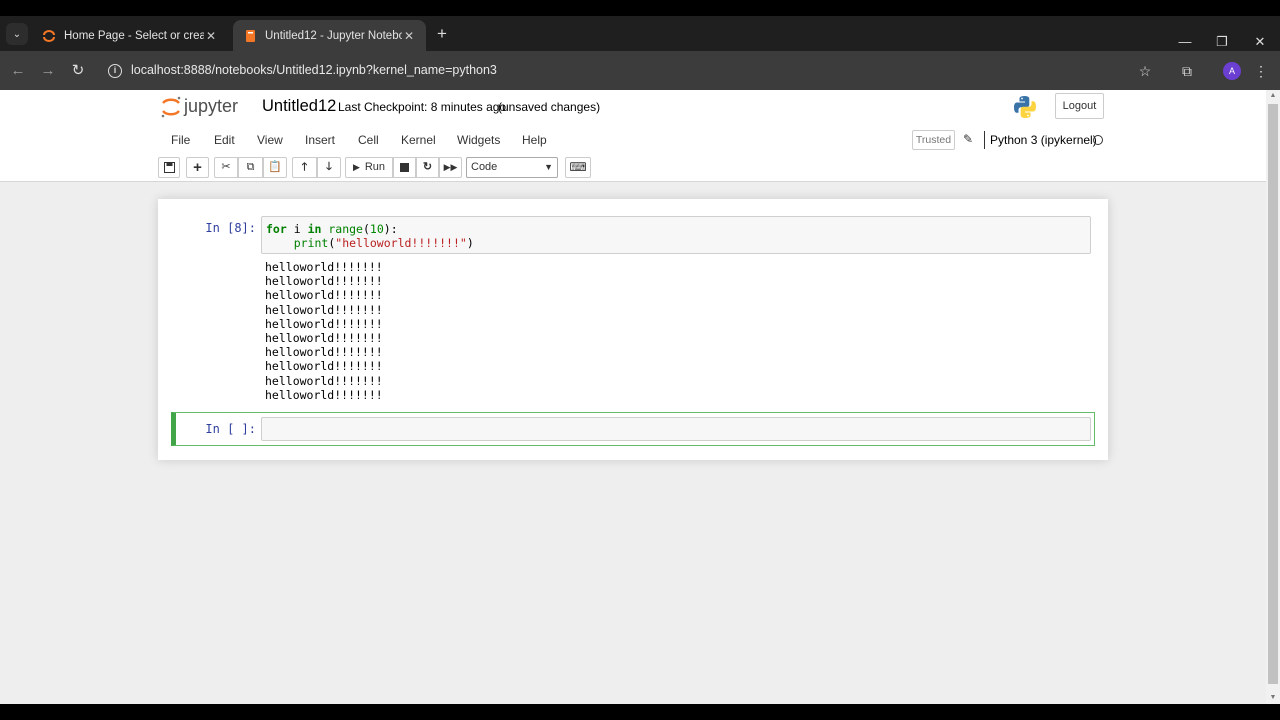 The height and width of the screenshot is (720, 1280). Describe the element at coordinates (1273, 96) in the screenshot. I see `scroll-up-icon: ▲` at that location.